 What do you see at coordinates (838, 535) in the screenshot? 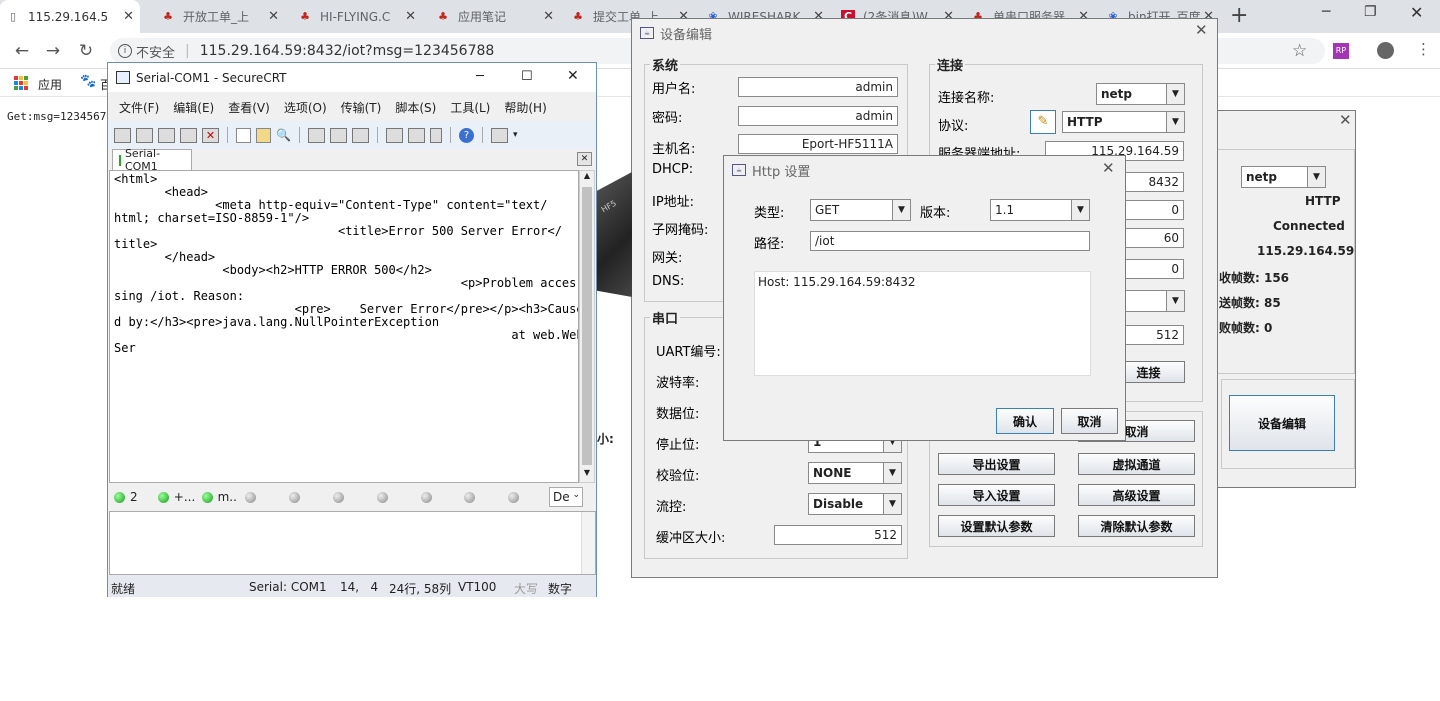
I see `buffer-field: 512` at bounding box center [838, 535].